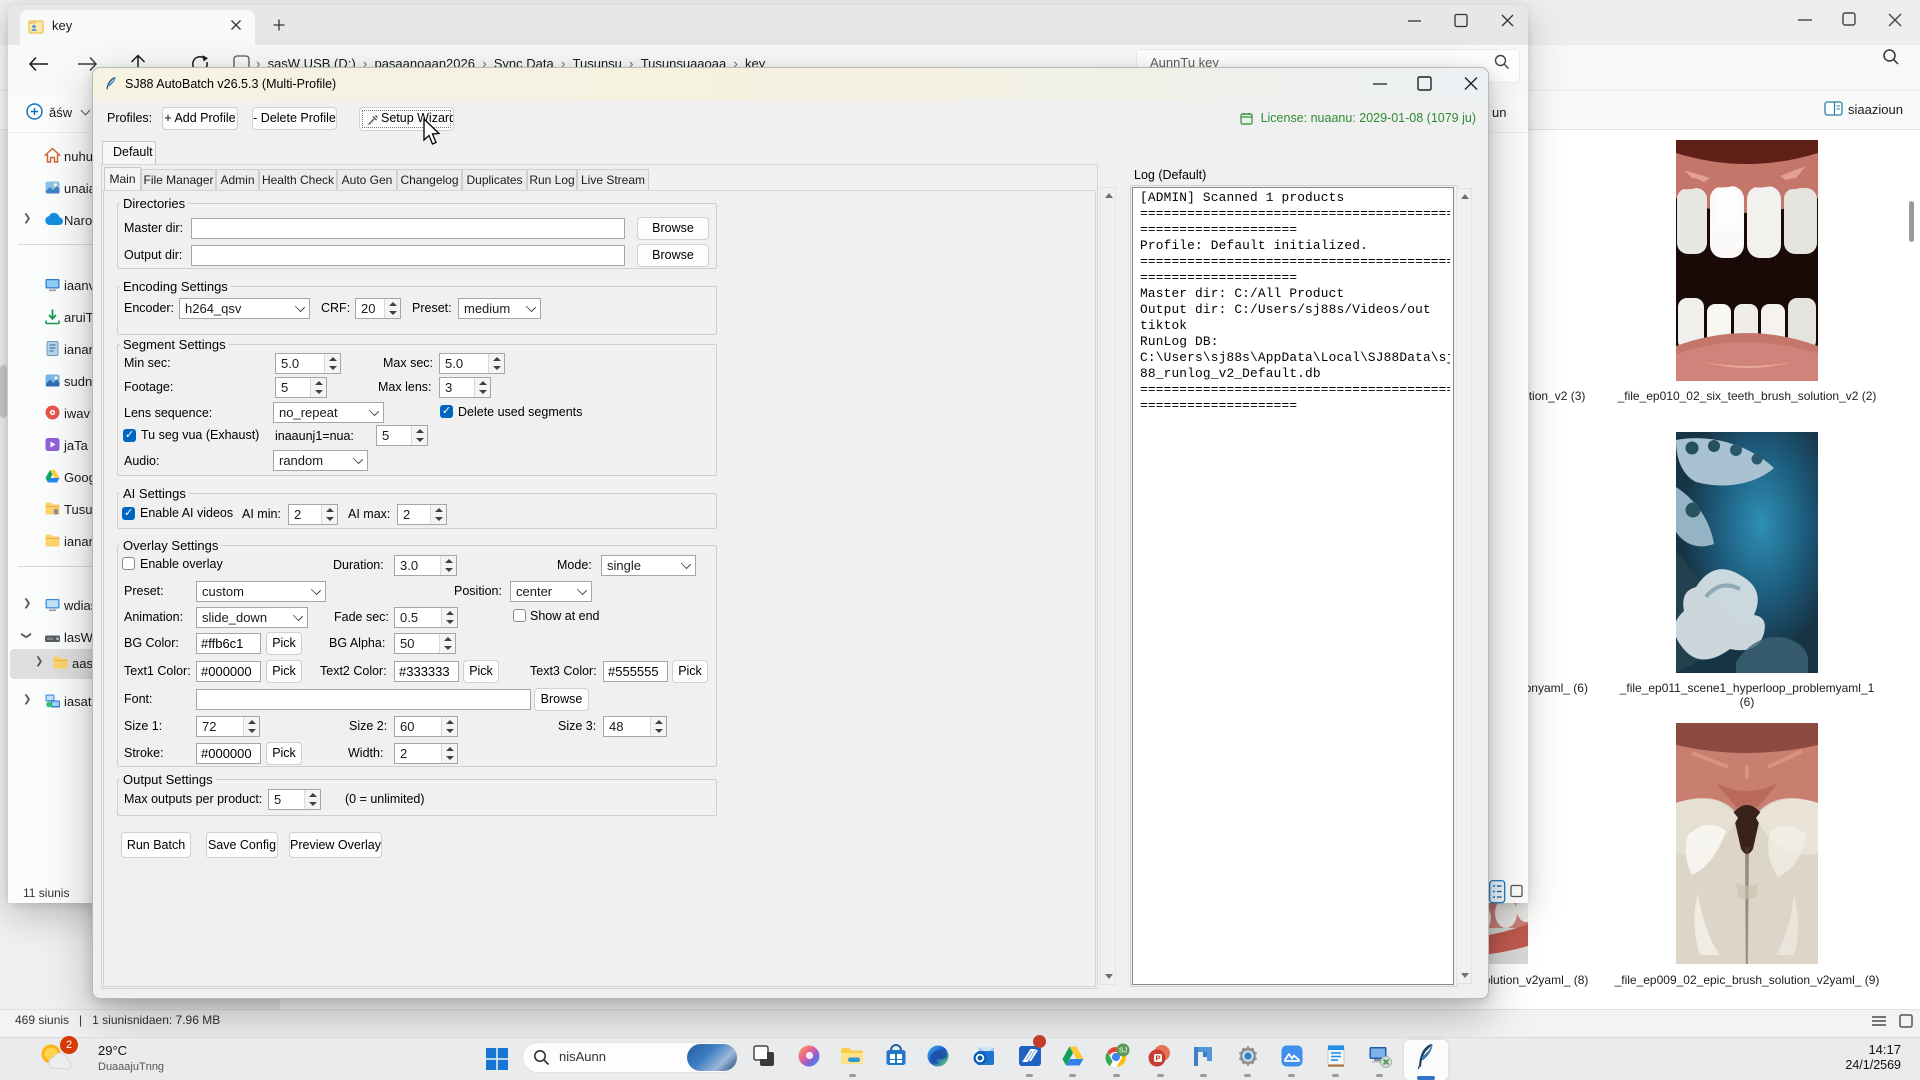 This screenshot has height=1080, width=1920. Describe the element at coordinates (1157, 1058) in the screenshot. I see `svg-text: P` at that location.